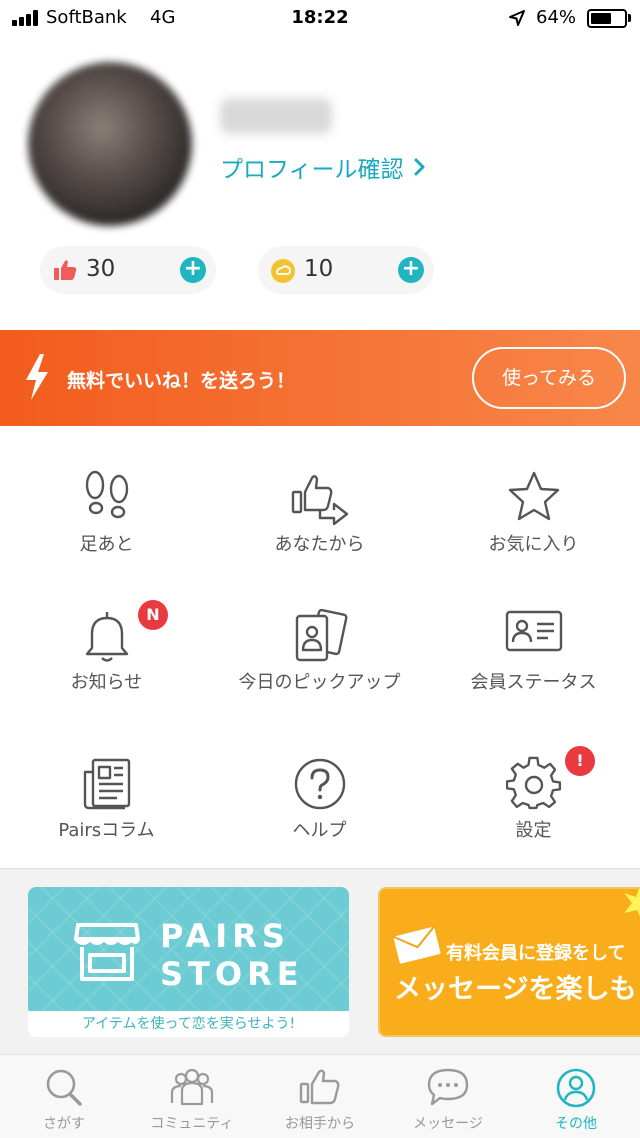 Image resolution: width=640 pixels, height=1138 pixels. Describe the element at coordinates (106, 544) in the screenshot. I see `menu-footprints-label: 足あと` at that location.